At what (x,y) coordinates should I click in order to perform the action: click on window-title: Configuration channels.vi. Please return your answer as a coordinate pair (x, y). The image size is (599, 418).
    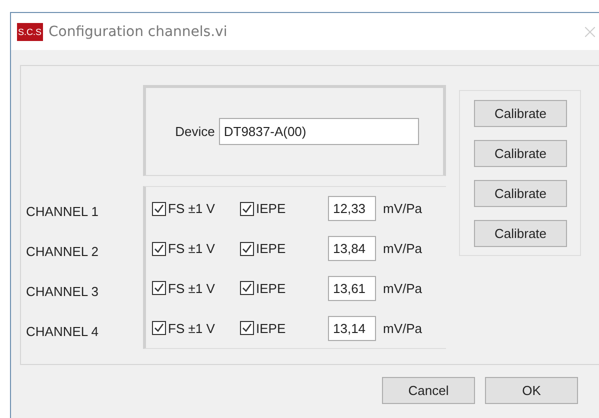
    Looking at the image, I should click on (138, 32).